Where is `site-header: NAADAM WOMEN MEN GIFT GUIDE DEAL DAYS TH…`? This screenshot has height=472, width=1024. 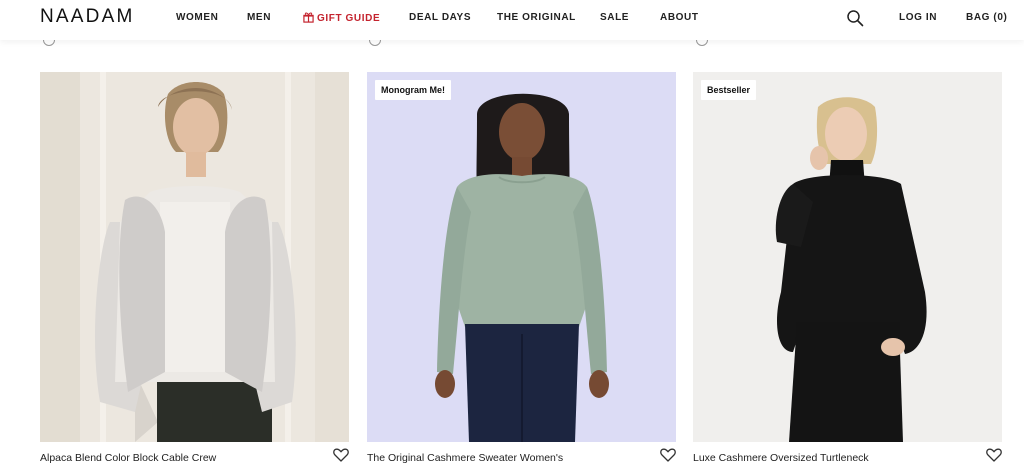
site-header: NAADAM WOMEN MEN GIFT GUIDE DEAL DAYS TH… is located at coordinates (512, 20).